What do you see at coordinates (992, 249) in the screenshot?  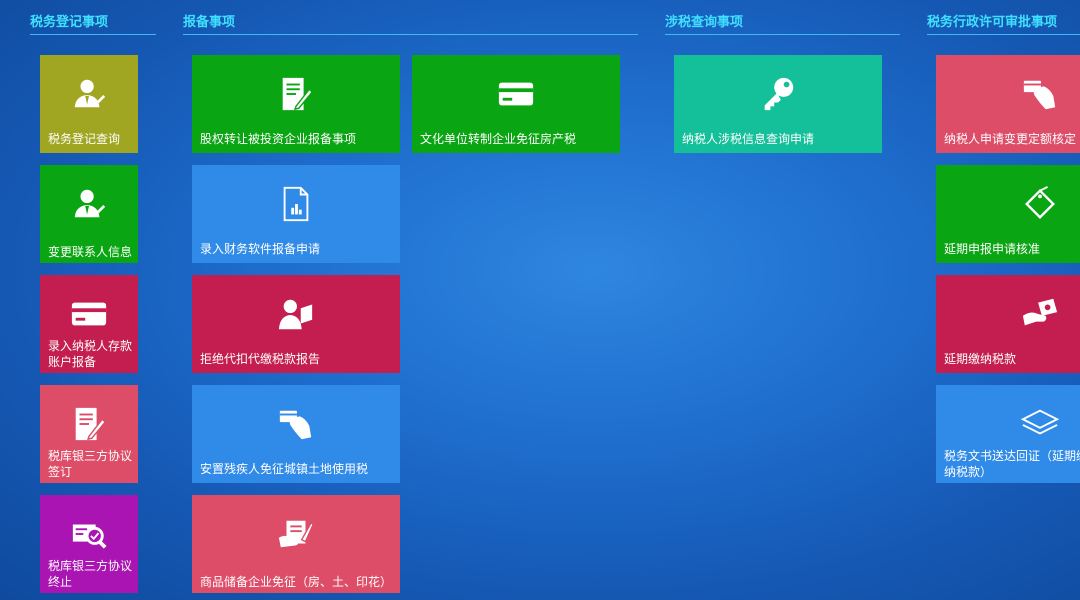 I see `tile-label: 延期申报申请核准` at bounding box center [992, 249].